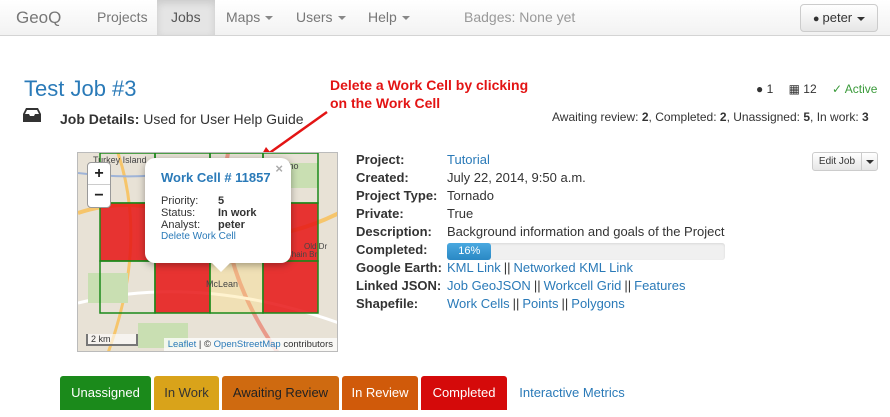  What do you see at coordinates (583, 285) in the screenshot?
I see `workcell-grid-link: Workcell Grid` at bounding box center [583, 285].